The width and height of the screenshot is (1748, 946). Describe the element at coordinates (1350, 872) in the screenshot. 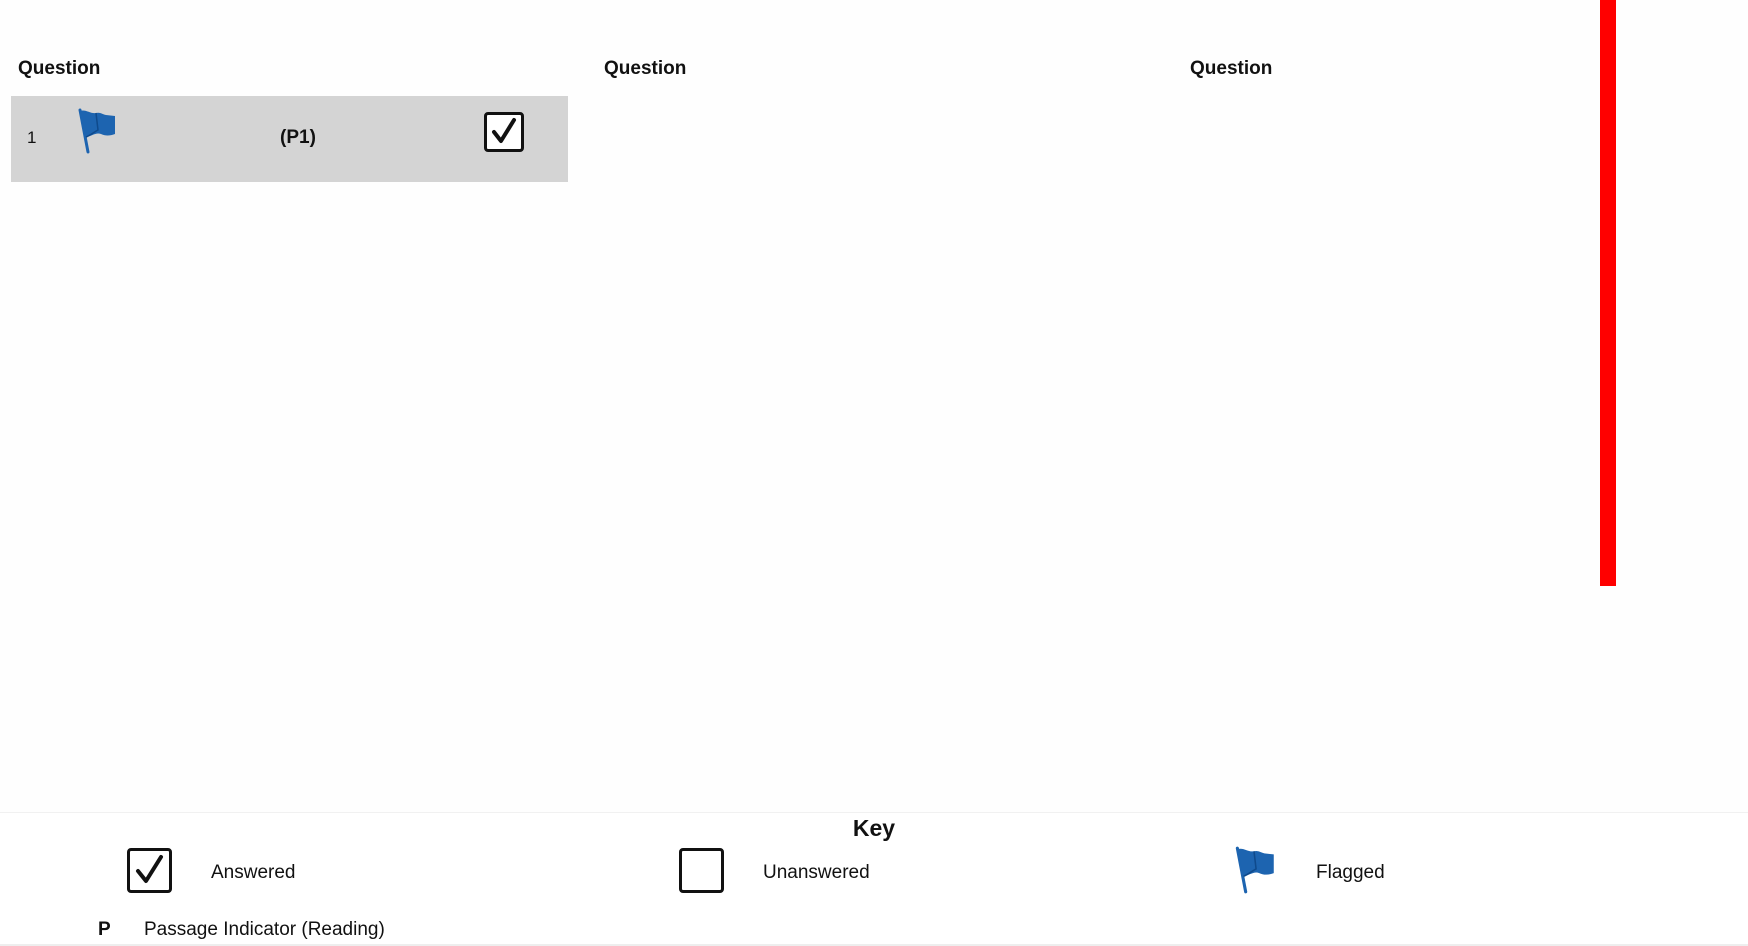

I see `key-flagged-label: Flagged` at that location.